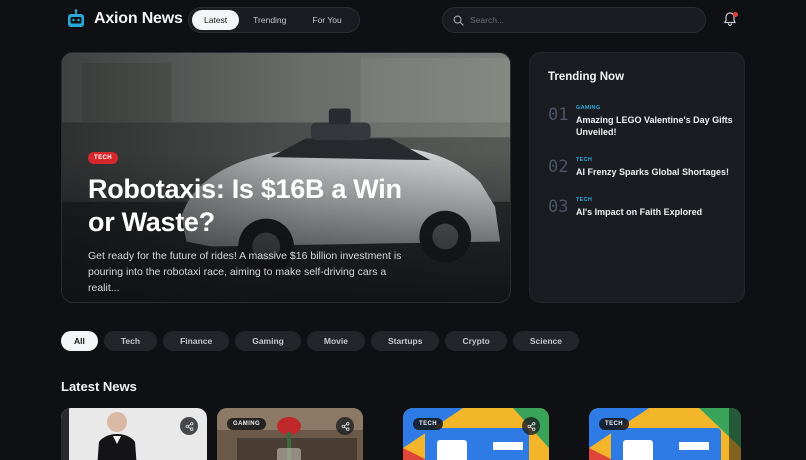 This screenshot has width=806, height=460. Describe the element at coordinates (103, 158) in the screenshot. I see `hero-category-badge: TECH` at that location.